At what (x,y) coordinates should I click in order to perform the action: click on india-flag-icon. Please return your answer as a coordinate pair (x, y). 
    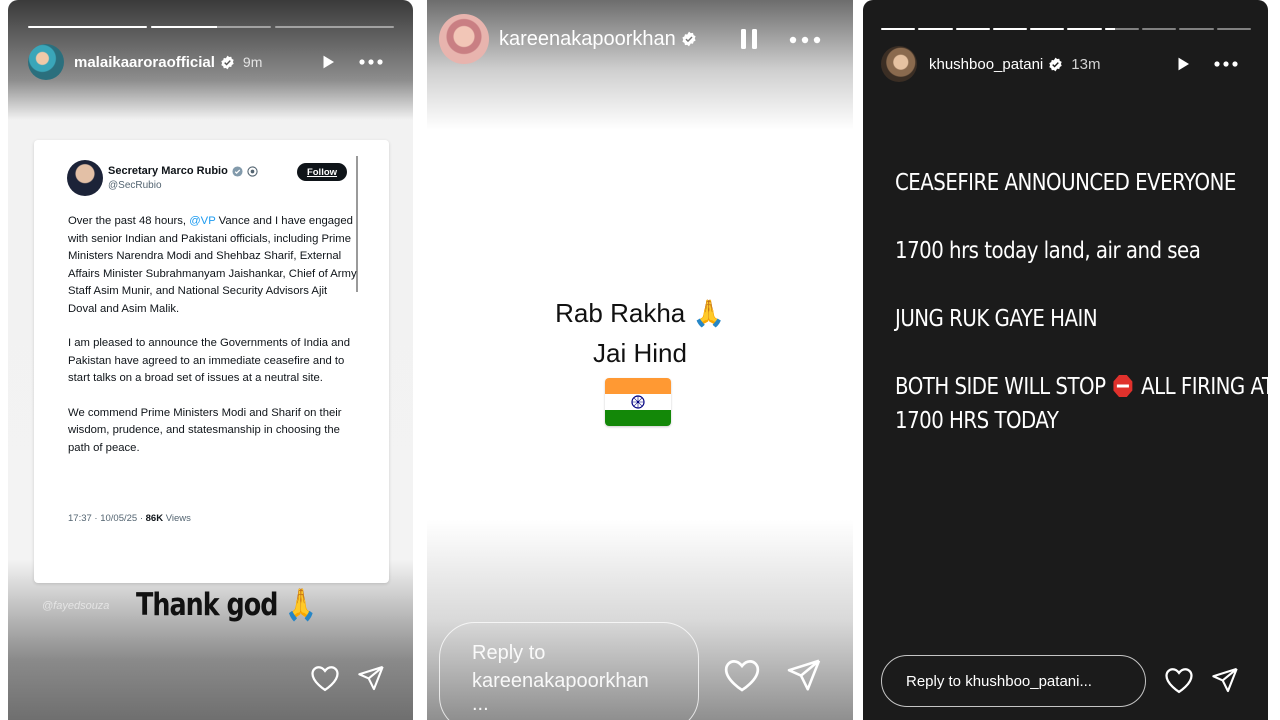
    Looking at the image, I should click on (638, 402).